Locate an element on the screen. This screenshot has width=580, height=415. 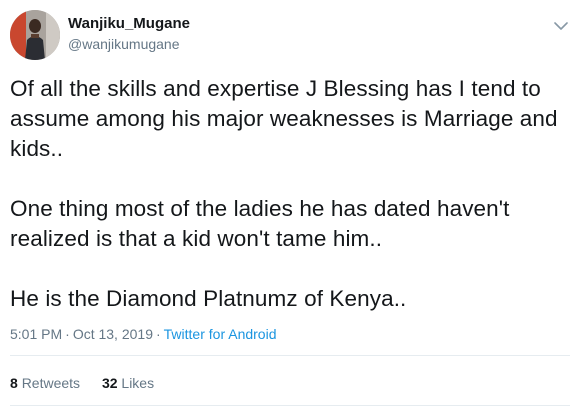
retweets-stat: 8 Retweets is located at coordinates (45, 383).